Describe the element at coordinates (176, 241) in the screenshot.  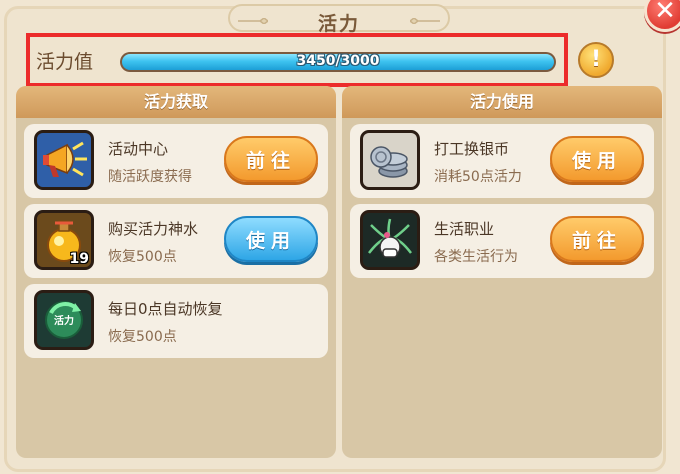
I see `list-item-buy-potion: 19 购买活力神水 恢复500点 使用` at that location.